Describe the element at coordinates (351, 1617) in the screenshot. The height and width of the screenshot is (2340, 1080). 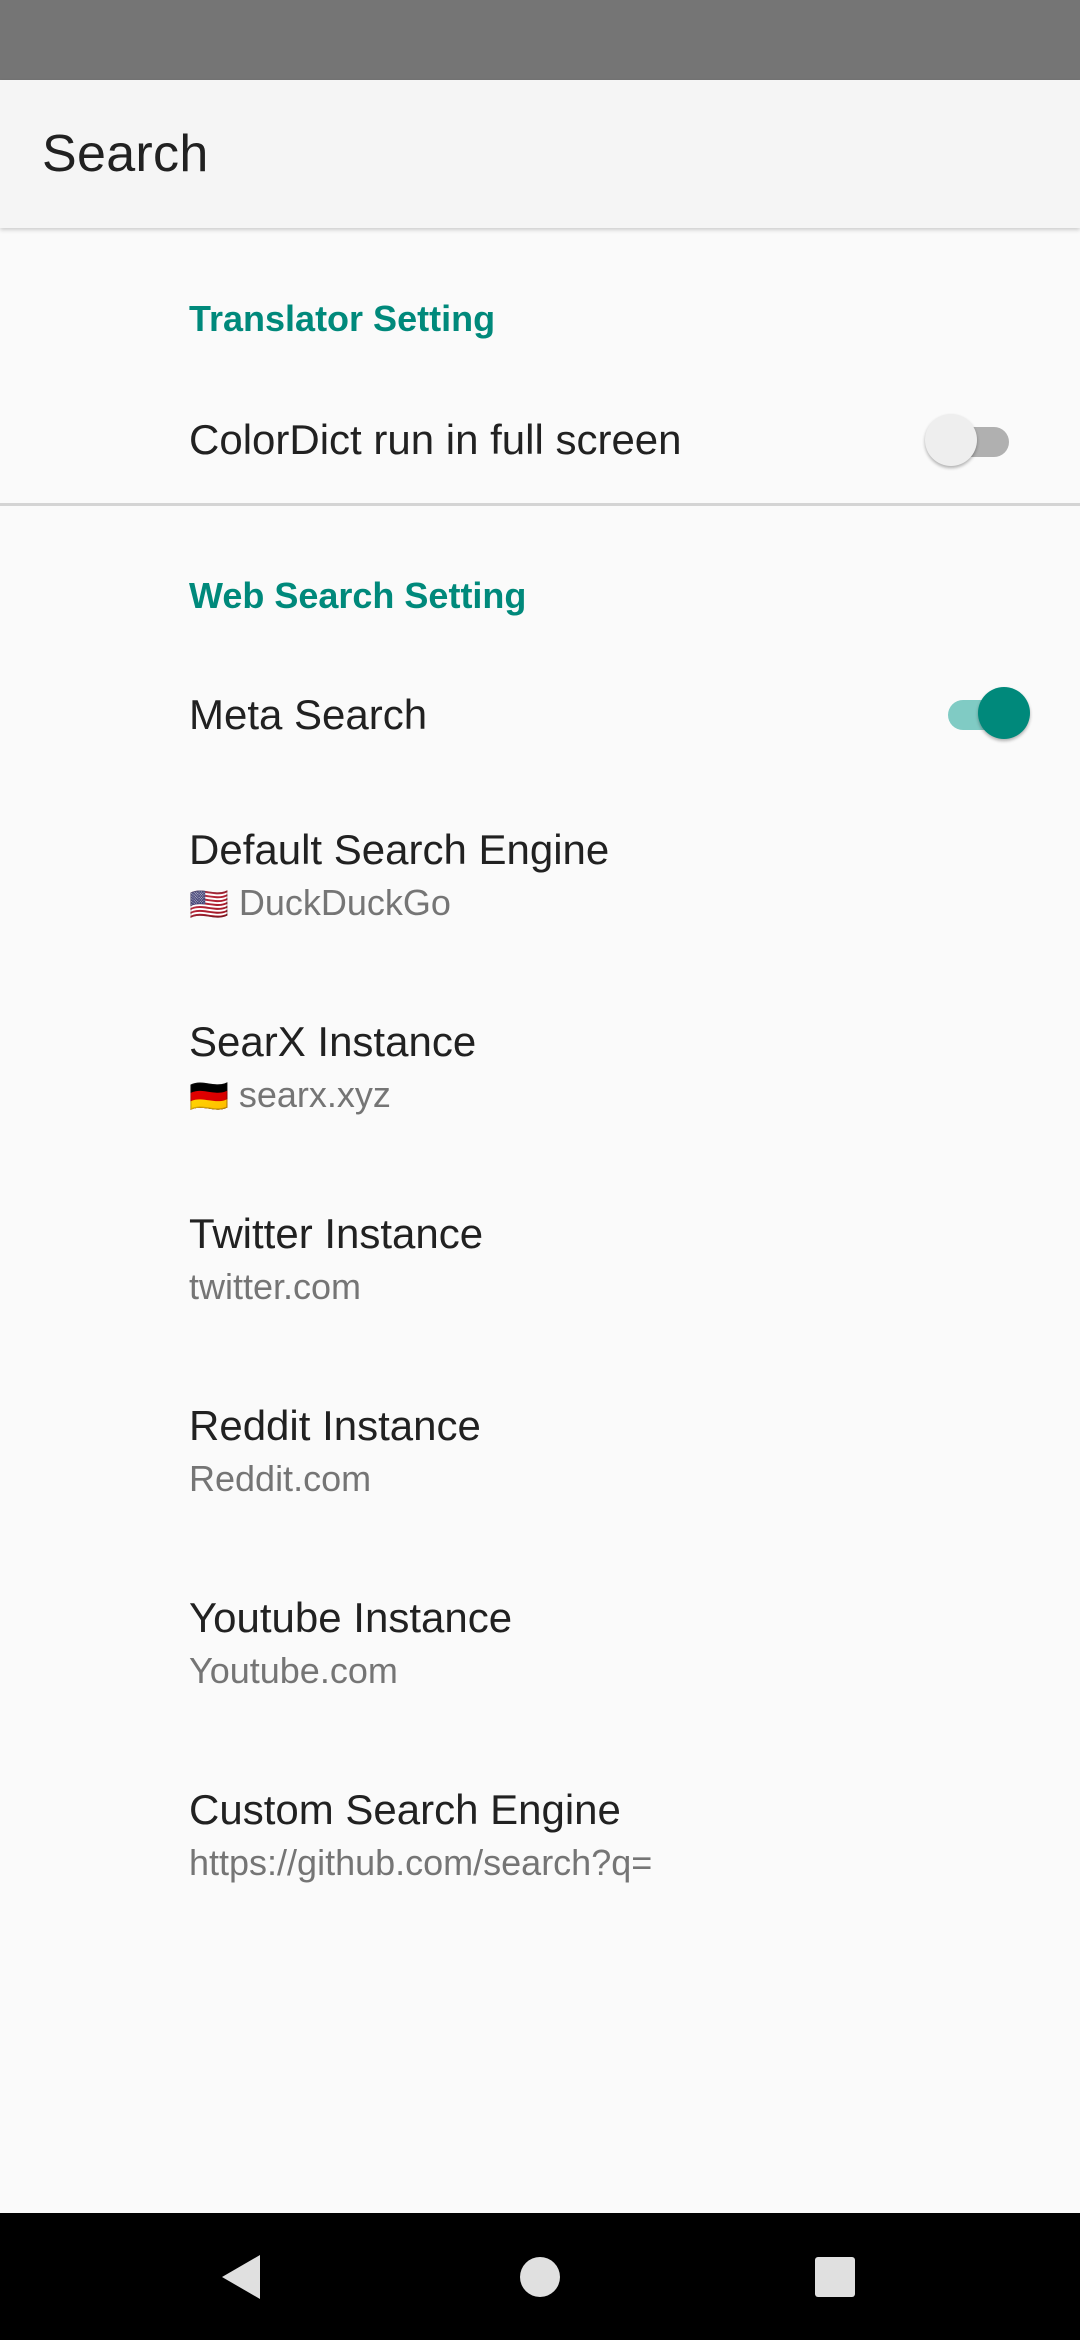
I see `youtube-instance-title: Youtube Instance` at that location.